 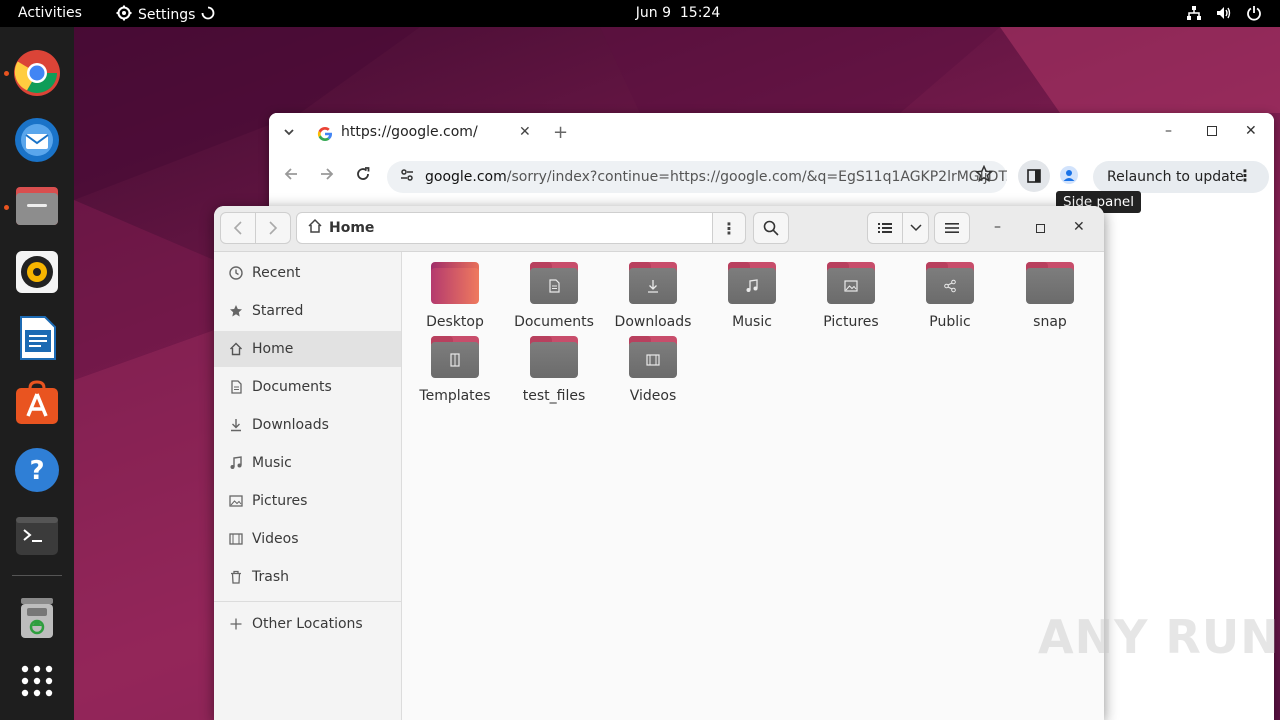 What do you see at coordinates (315, 228) in the screenshot?
I see `home-icon` at bounding box center [315, 228].